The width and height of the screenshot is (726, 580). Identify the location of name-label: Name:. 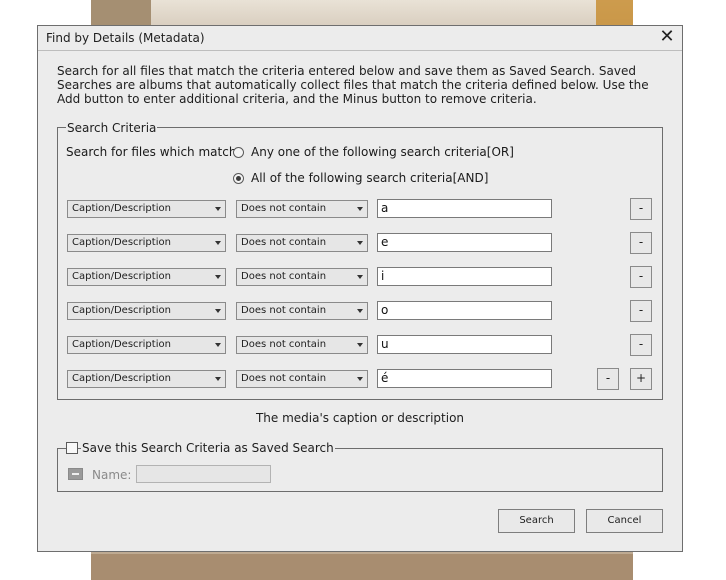
(112, 475).